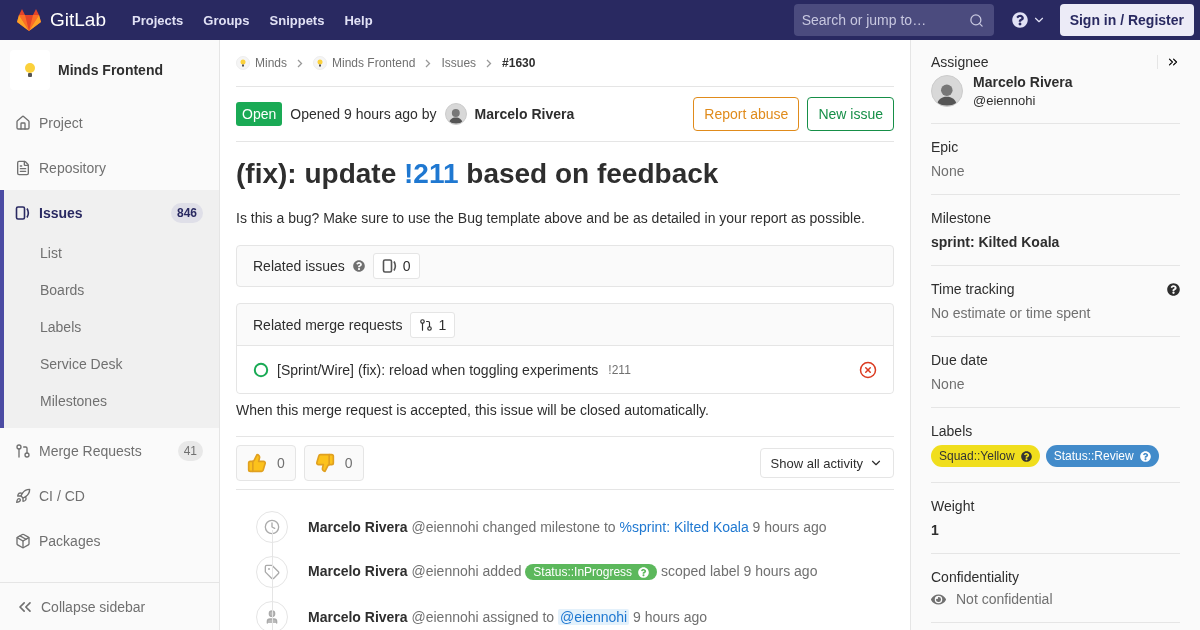 Image resolution: width=1200 pixels, height=630 pixels. I want to click on count-badge: 1, so click(433, 324).